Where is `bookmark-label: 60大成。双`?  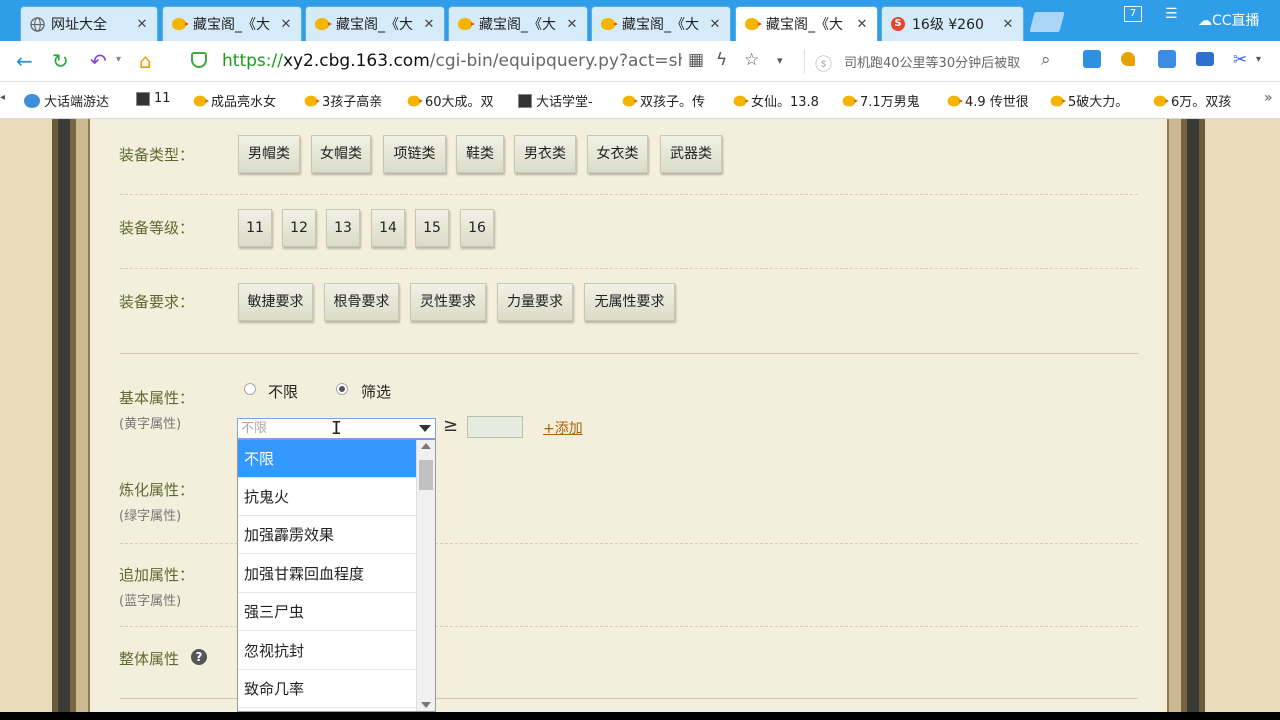
bookmark-label: 60大成。双 is located at coordinates (459, 102).